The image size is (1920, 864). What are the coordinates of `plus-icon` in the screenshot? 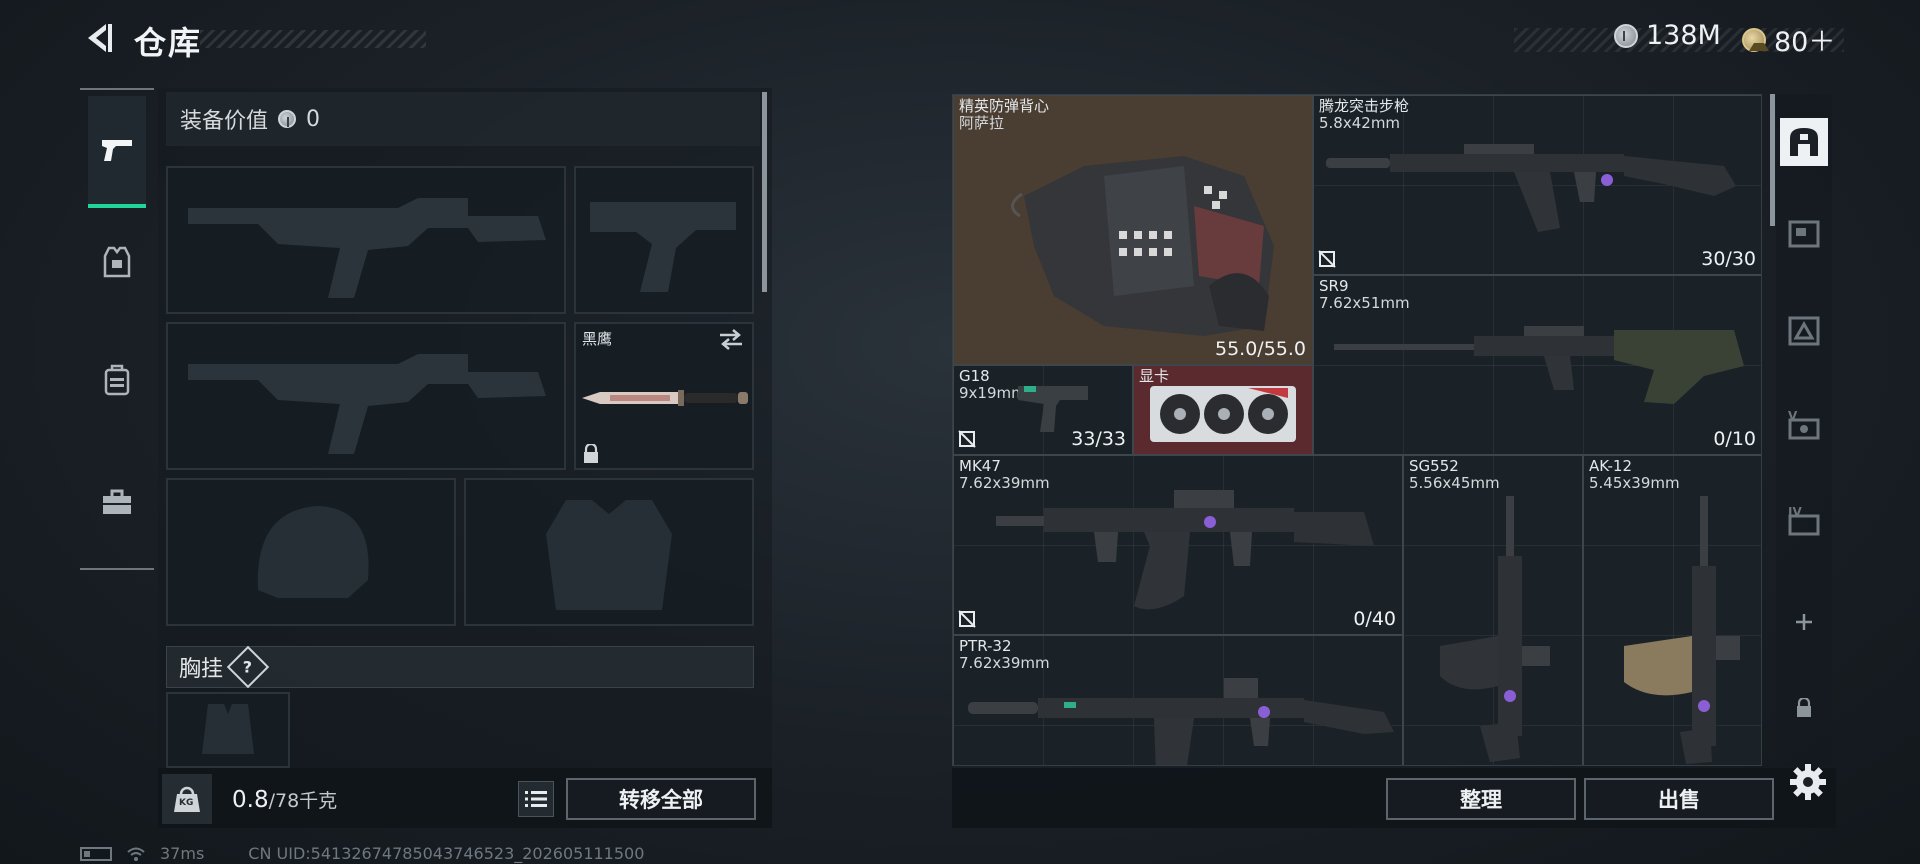 It's located at (1804, 622).